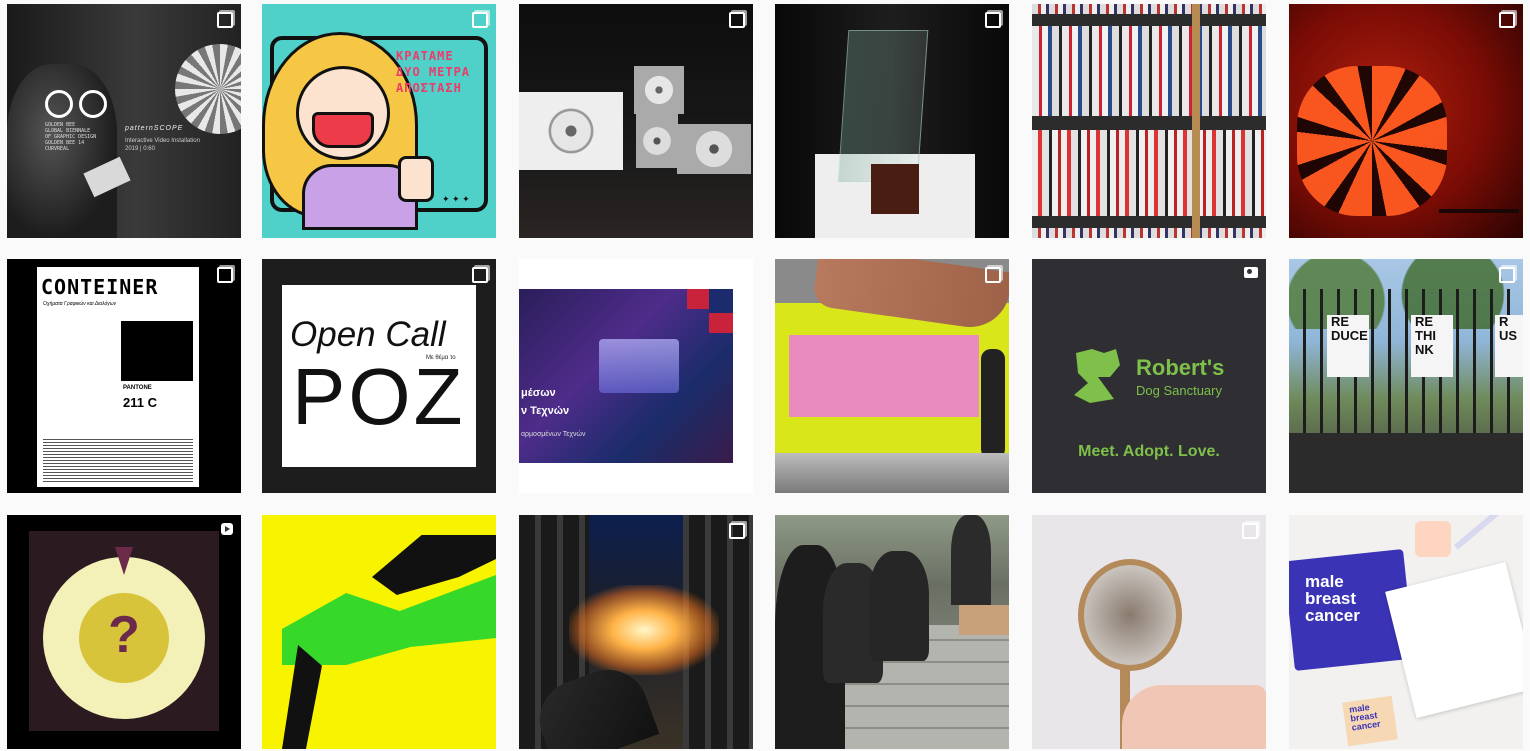 This screenshot has width=1530, height=751. Describe the element at coordinates (1372, 141) in the screenshot. I see `dodecahedron-lamp` at that location.